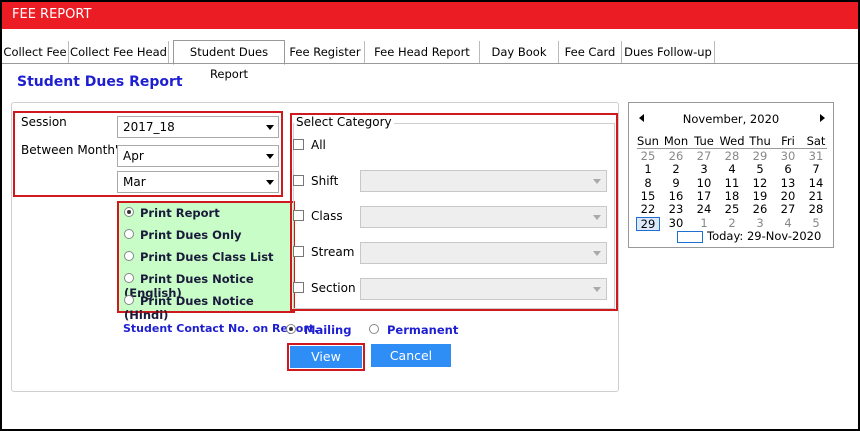  What do you see at coordinates (198, 127) in the screenshot?
I see `session-select: 2017_18` at bounding box center [198, 127].